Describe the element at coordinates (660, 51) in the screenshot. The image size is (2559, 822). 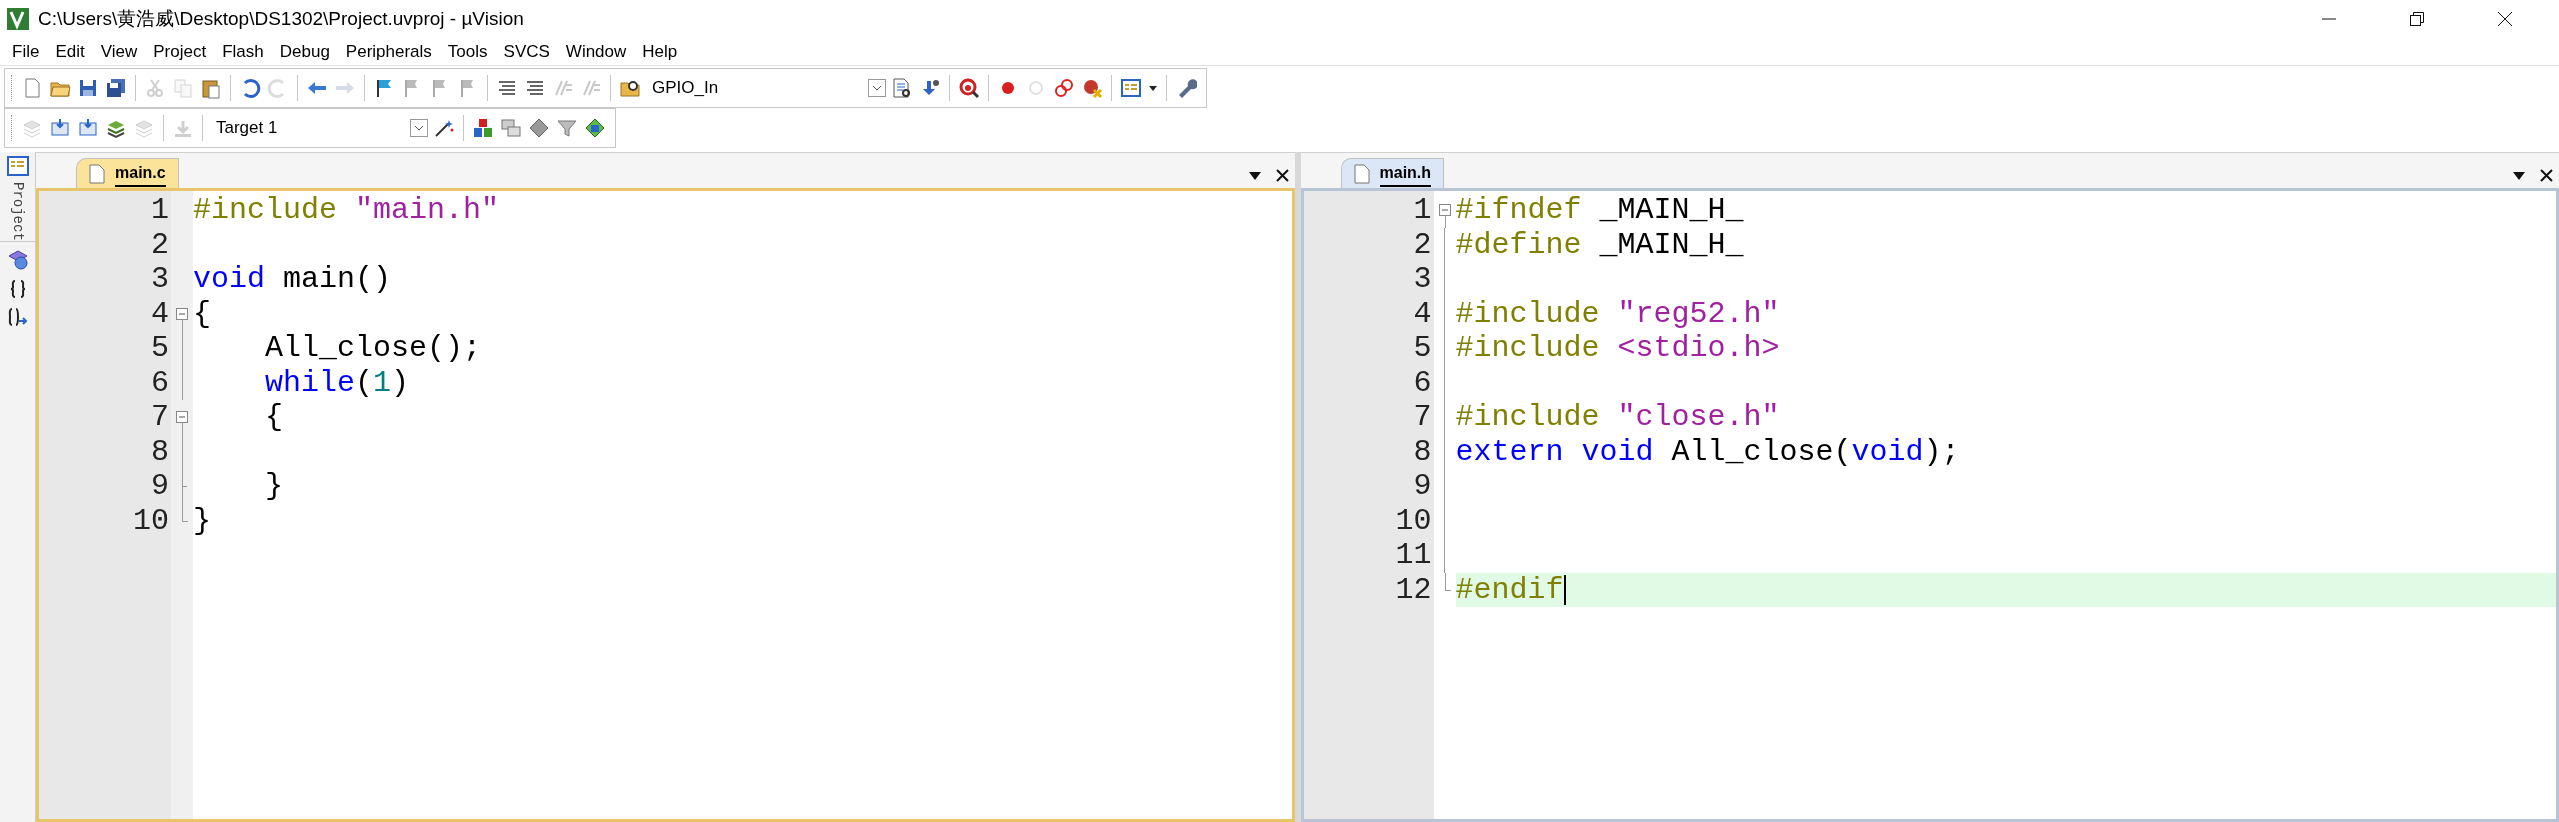
I see `menu-item: Help` at that location.